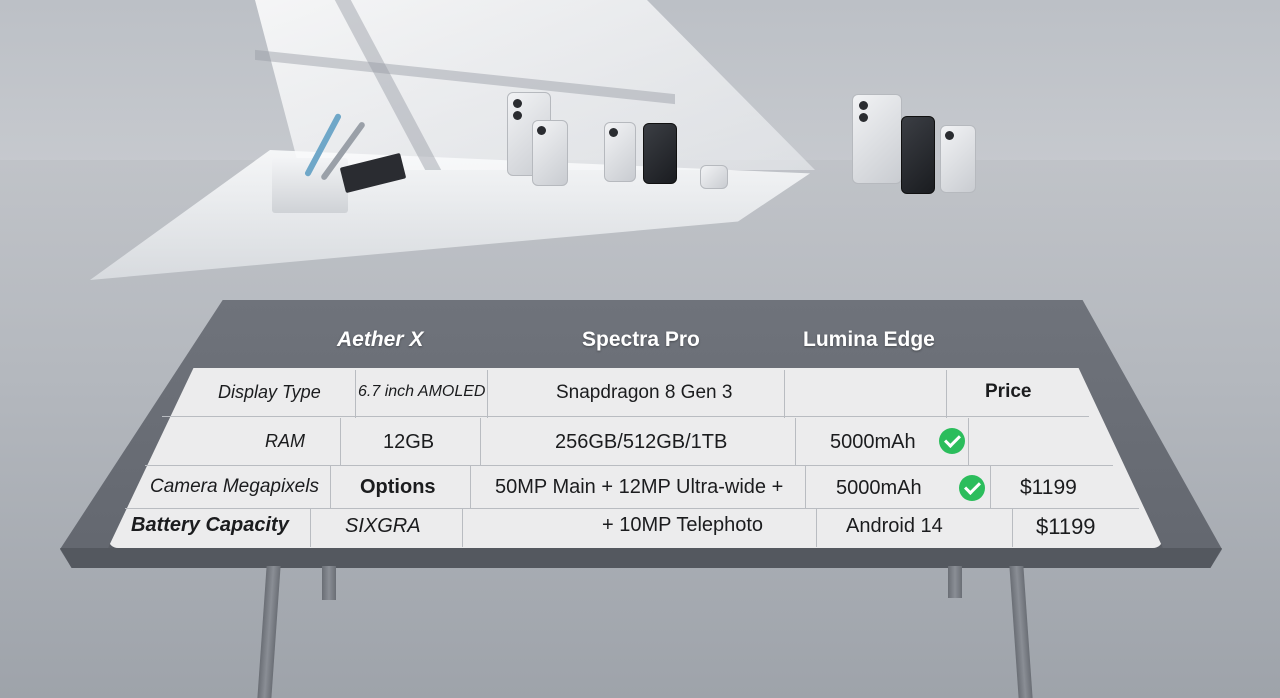  What do you see at coordinates (639, 487) in the screenshot?
I see `cell-spectra-camera: 50MP Main + 12MP Ultra-wide +` at bounding box center [639, 487].